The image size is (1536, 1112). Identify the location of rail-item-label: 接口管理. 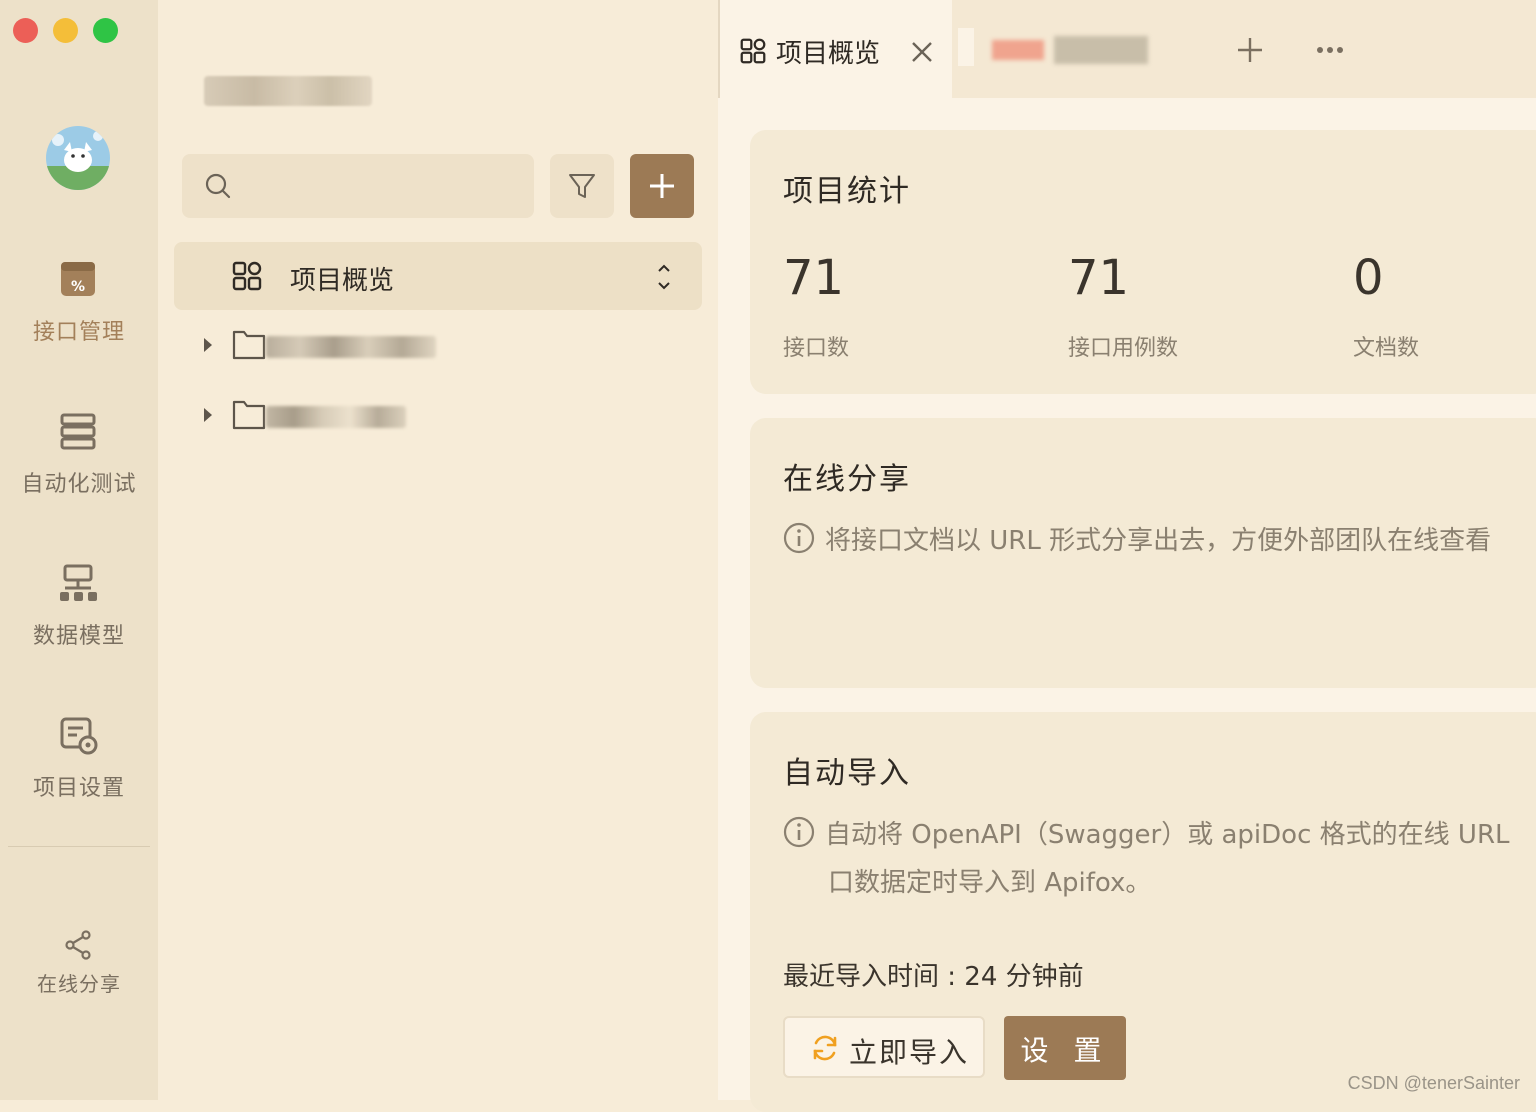
(78, 332).